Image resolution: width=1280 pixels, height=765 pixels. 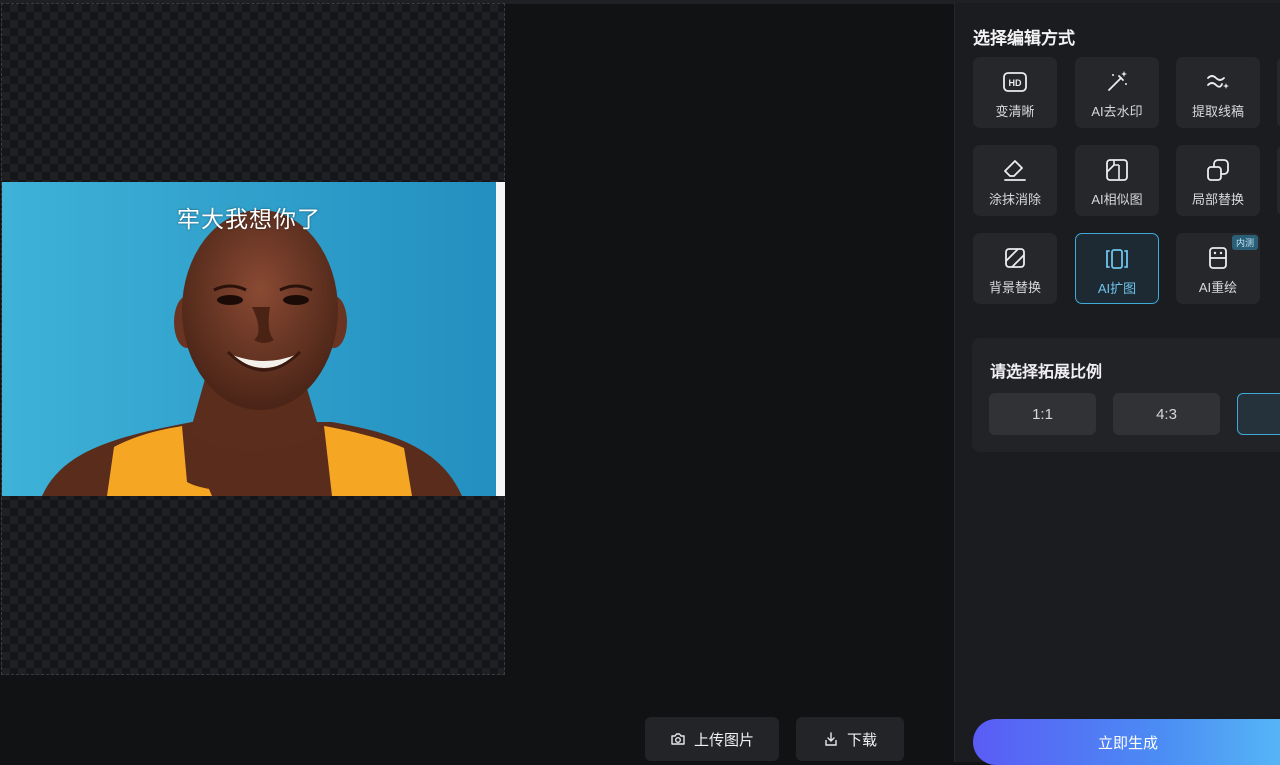 I want to click on eraser-icon, so click(x=1015, y=170).